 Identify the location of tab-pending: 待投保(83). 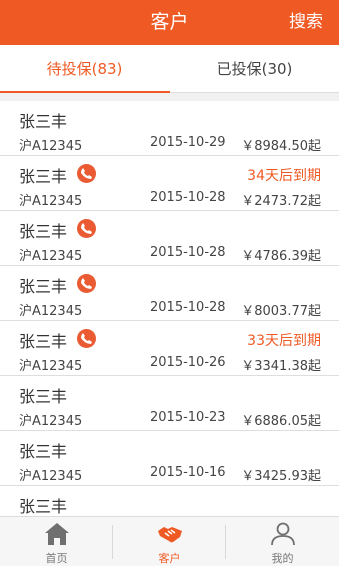
(84, 69).